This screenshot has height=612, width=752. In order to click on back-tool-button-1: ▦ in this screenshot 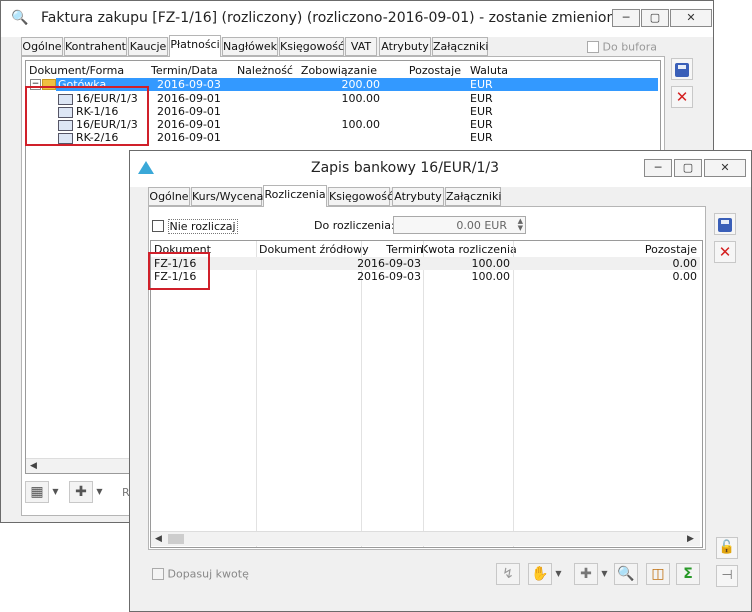, I will do `click(37, 492)`.